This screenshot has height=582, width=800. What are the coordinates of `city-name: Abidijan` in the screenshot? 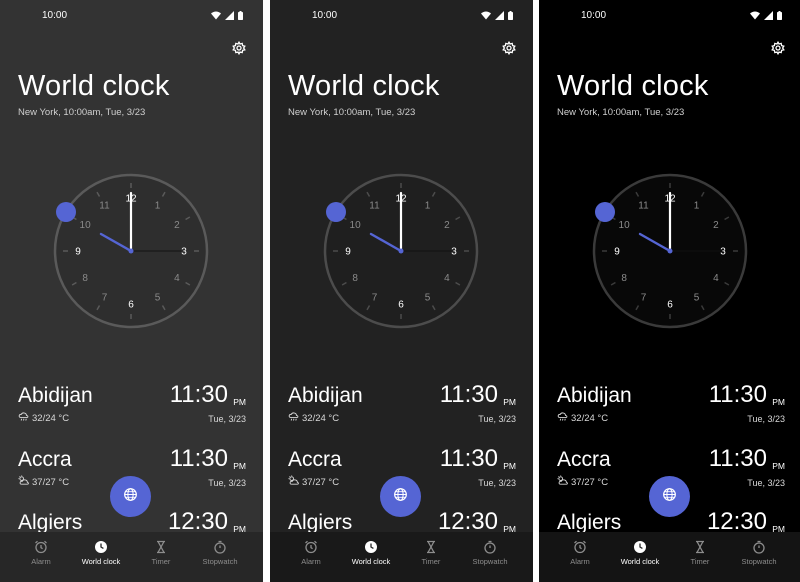 It's located at (325, 395).